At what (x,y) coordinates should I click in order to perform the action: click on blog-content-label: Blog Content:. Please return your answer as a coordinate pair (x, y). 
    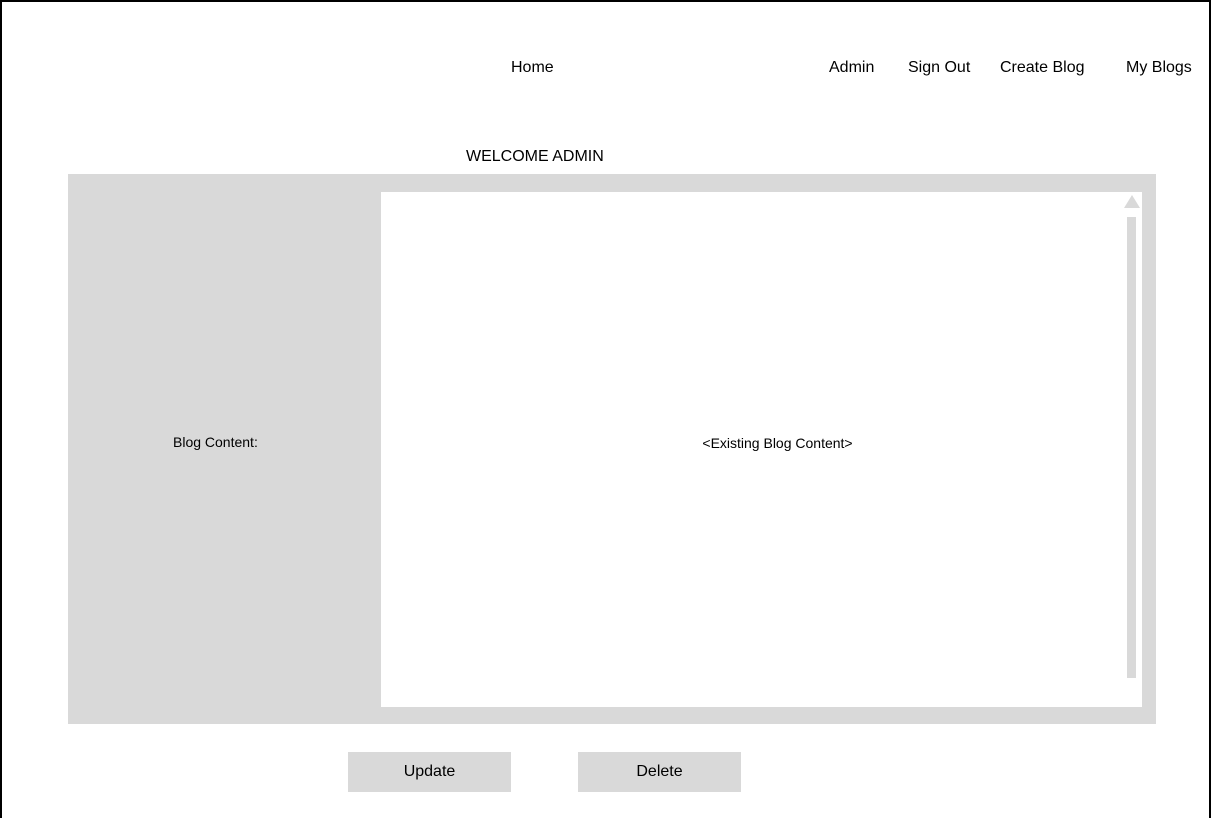
    Looking at the image, I should click on (215, 442).